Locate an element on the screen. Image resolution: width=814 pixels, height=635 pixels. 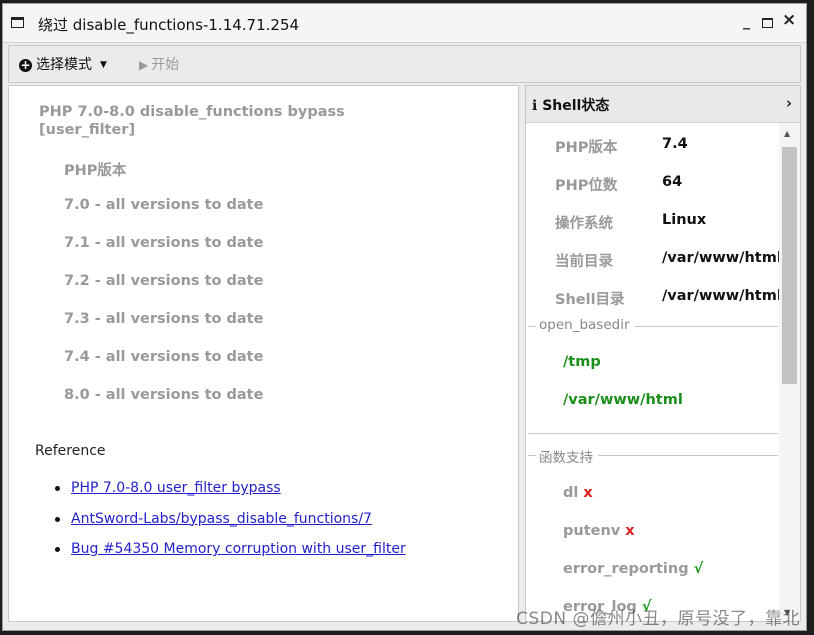
version-item: 7.3 - all versions to date is located at coordinates (164, 319).